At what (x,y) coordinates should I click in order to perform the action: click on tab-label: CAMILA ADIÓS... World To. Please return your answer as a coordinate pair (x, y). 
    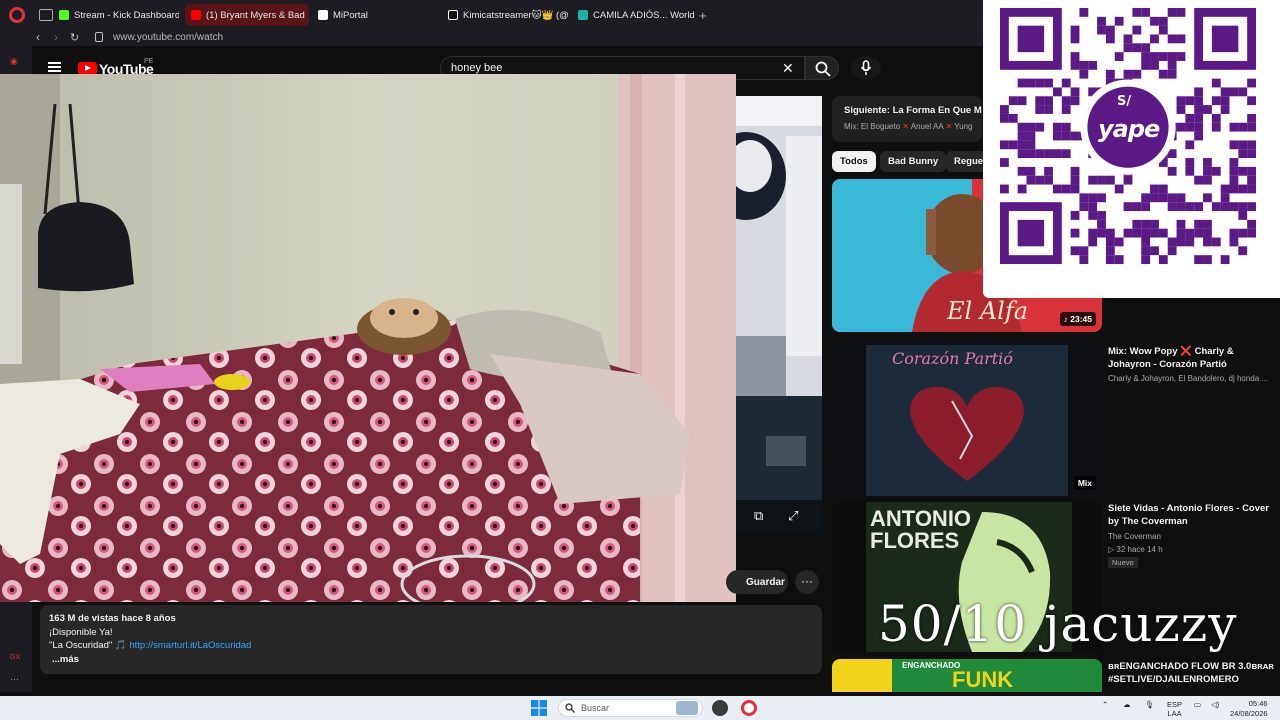
    Looking at the image, I should click on (644, 15).